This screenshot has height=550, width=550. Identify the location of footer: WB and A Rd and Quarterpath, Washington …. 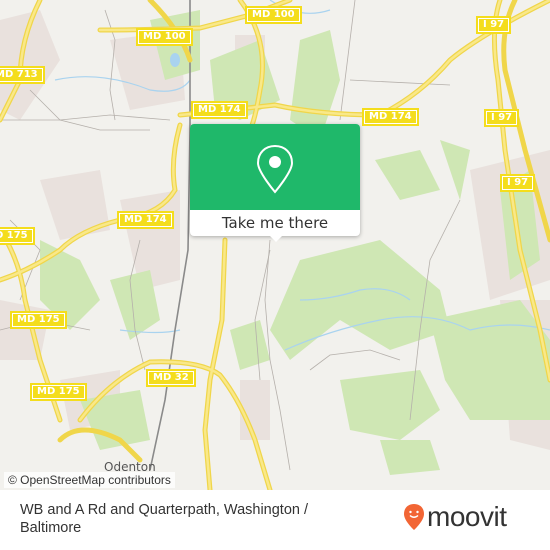
(275, 520).